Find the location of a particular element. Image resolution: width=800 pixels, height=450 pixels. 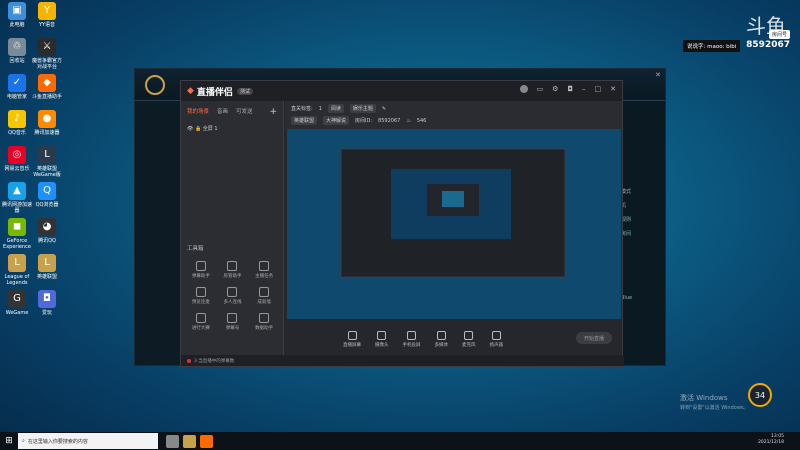

tool-item: 主播任务 is located at coordinates (264, 270).